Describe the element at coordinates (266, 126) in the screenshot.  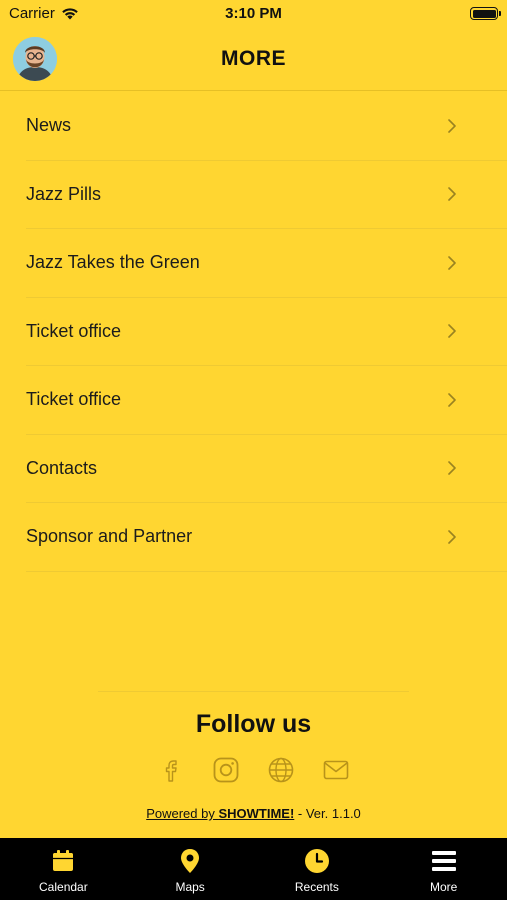
I see `menu-item-news: News` at that location.